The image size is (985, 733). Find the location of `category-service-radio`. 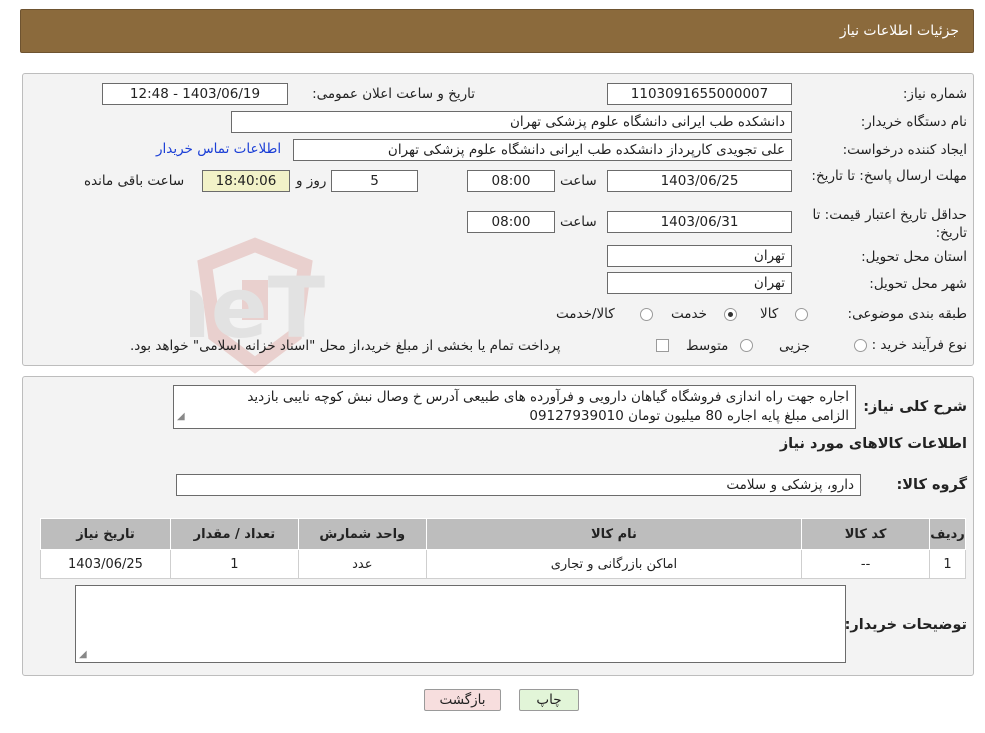

category-service-radio is located at coordinates (730, 314).